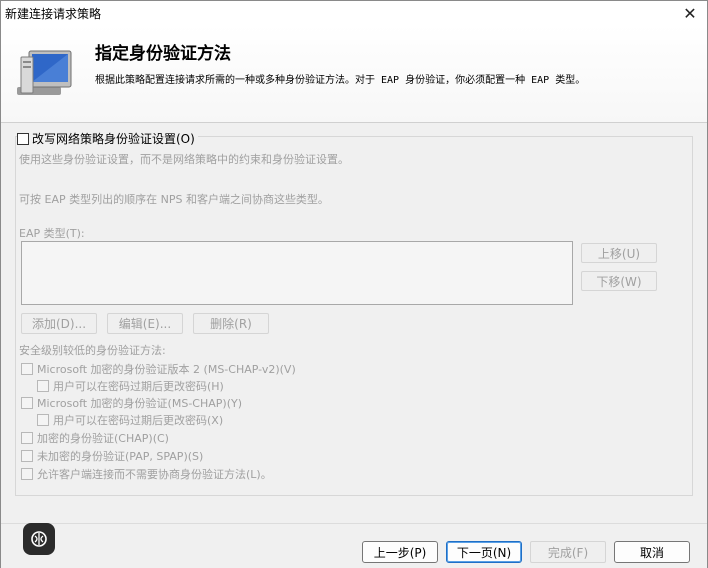 Image resolution: width=708 pixels, height=568 pixels. What do you see at coordinates (52, 233) in the screenshot?
I see `eap-types-label: EAP 类型(T):` at bounding box center [52, 233].